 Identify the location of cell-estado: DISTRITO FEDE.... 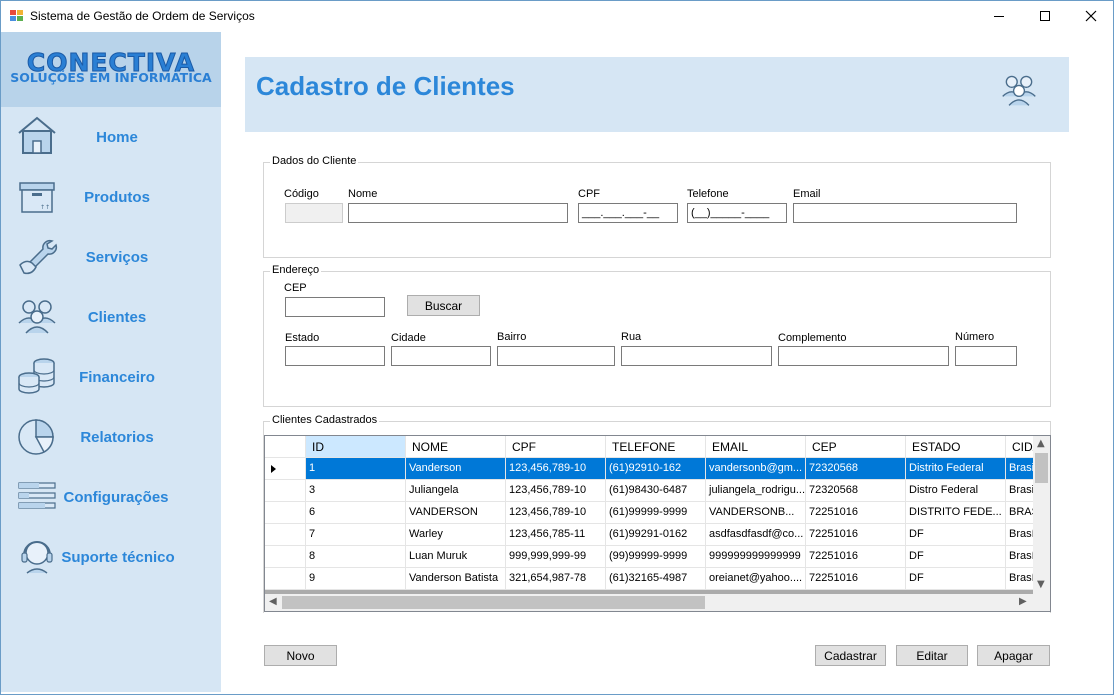
(956, 513).